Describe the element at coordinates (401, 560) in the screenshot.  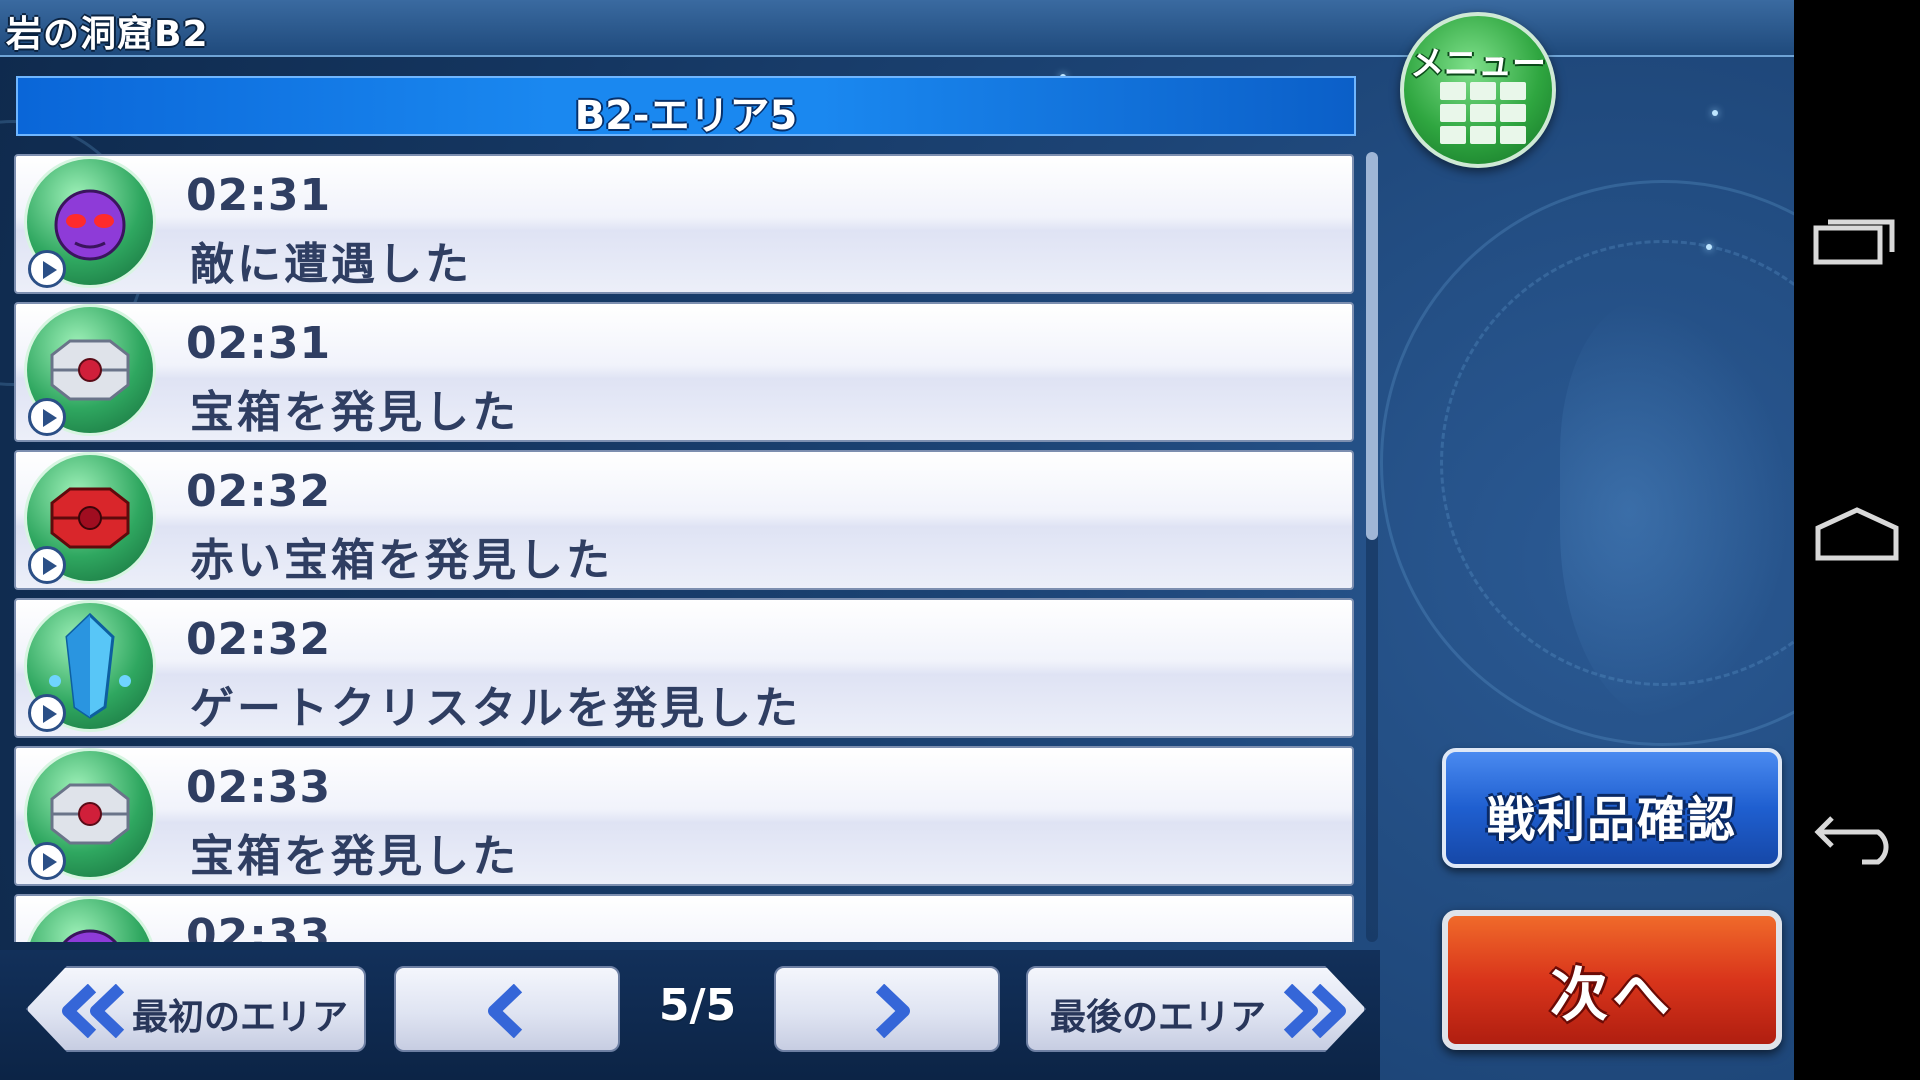
I see `log-message: 赤い宝箱を発見した` at that location.